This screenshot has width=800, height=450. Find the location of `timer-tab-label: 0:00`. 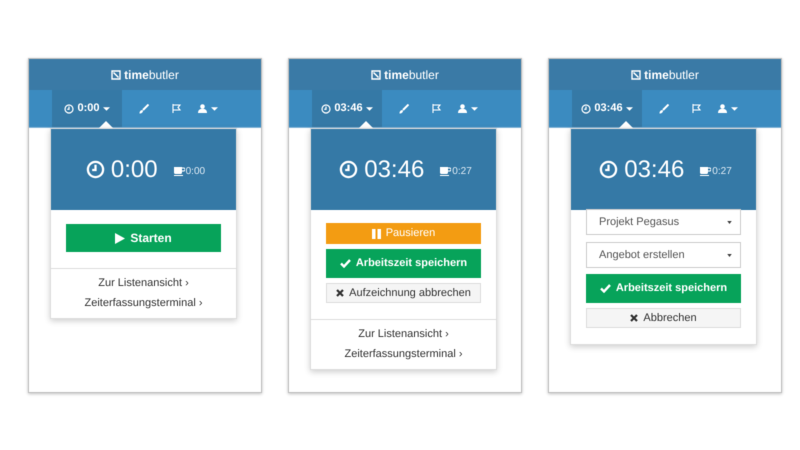

timer-tab-label: 0:00 is located at coordinates (88, 108).